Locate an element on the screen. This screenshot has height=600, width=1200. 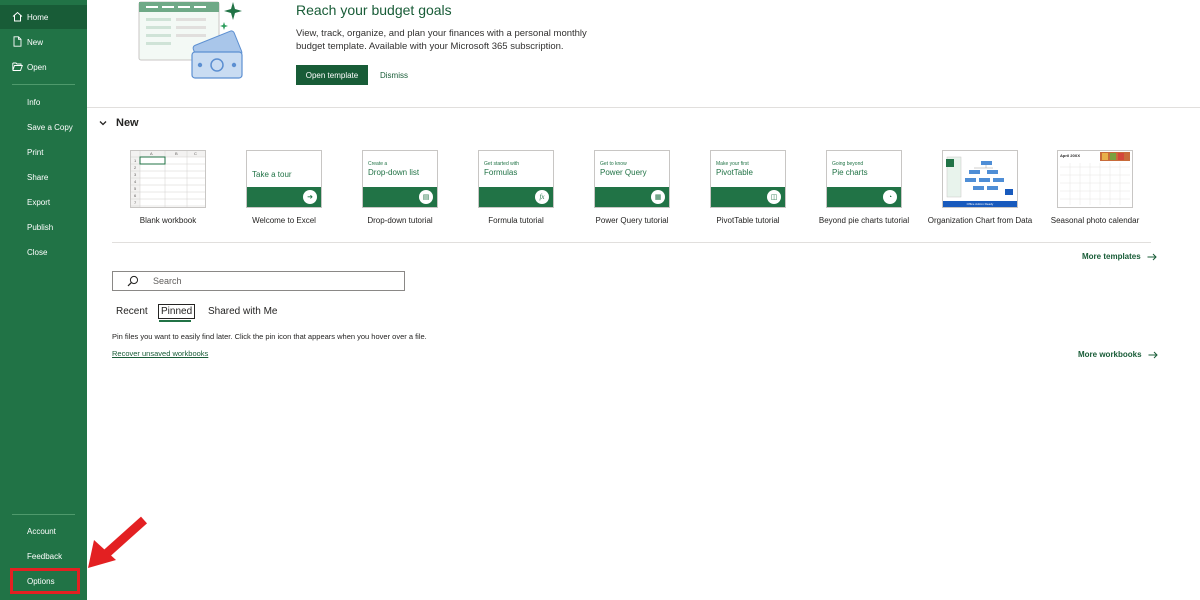
active-tab-indicator is located at coordinates (175, 321).